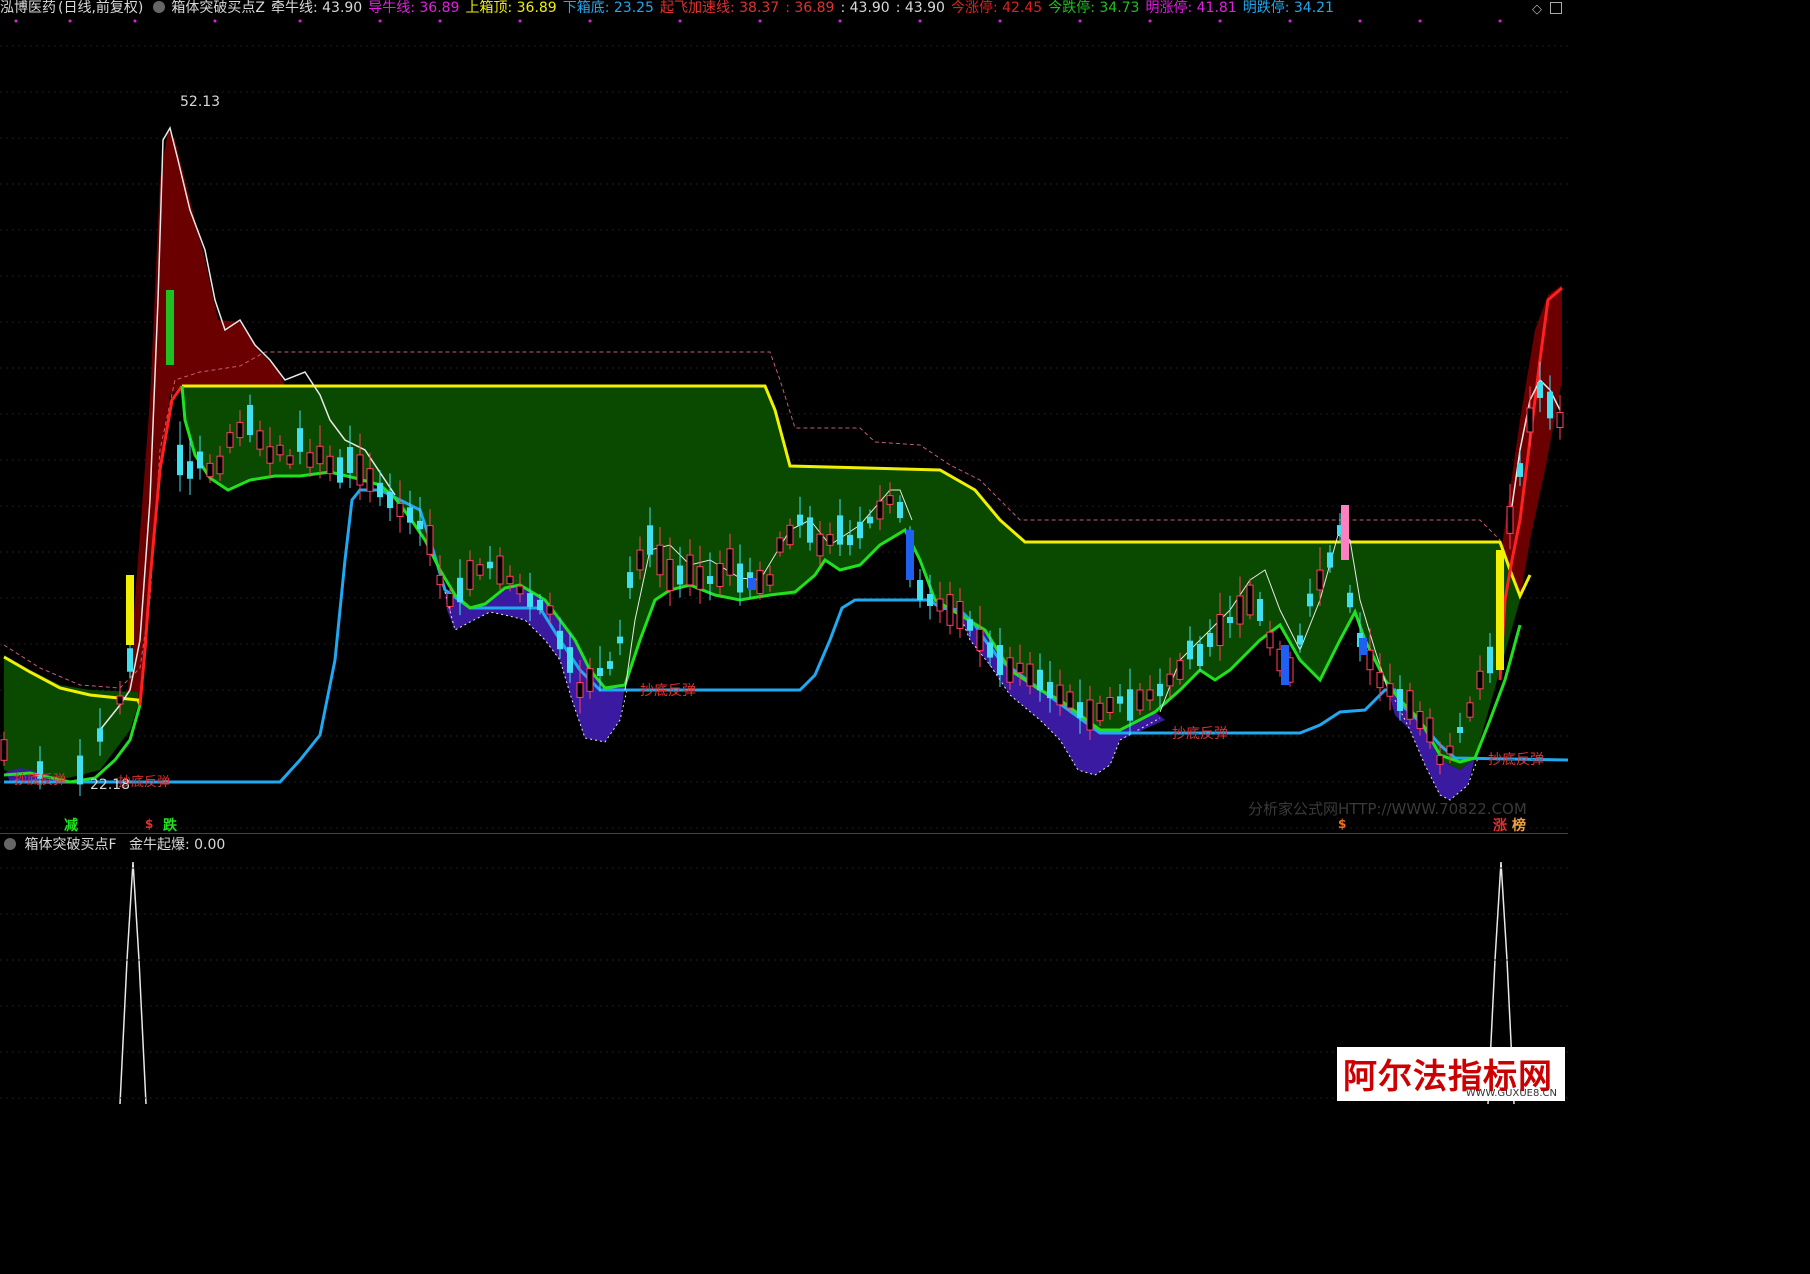 The height and width of the screenshot is (1274, 1810). What do you see at coordinates (1556, 8) in the screenshot?
I see `window-square-icon` at bounding box center [1556, 8].